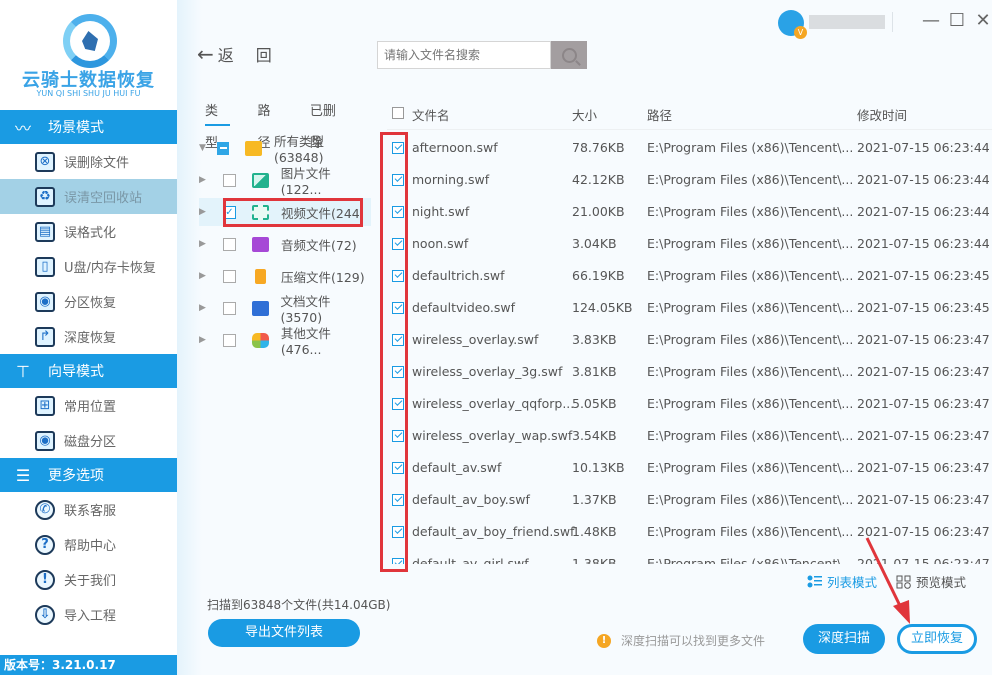 The image size is (992, 675). Describe the element at coordinates (45, 509) in the screenshot. I see `phone-icon: ✆` at that location.